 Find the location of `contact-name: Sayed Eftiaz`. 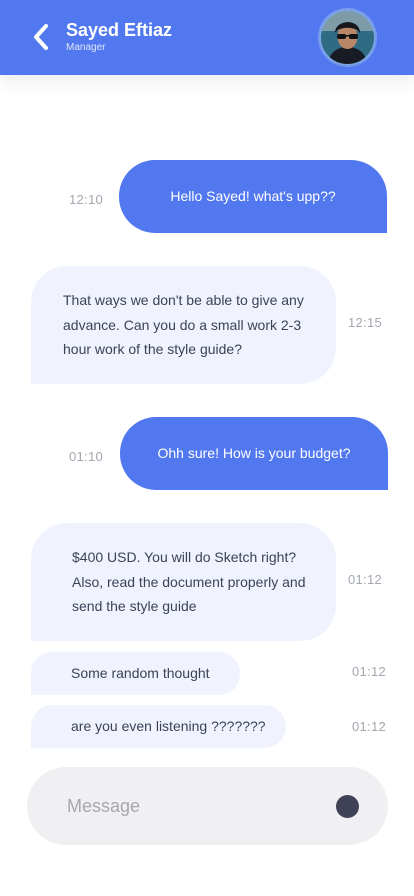

contact-name: Sayed Eftiaz is located at coordinates (119, 30).